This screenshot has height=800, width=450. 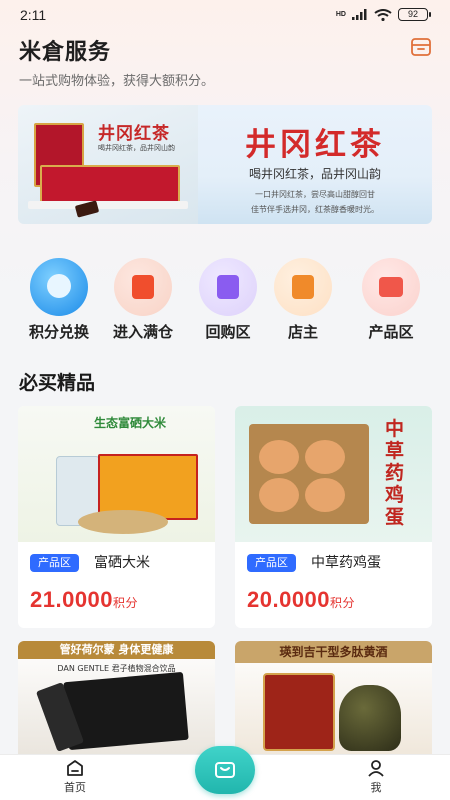 I want to click on product-name: 富硒大米, so click(x=122, y=563).